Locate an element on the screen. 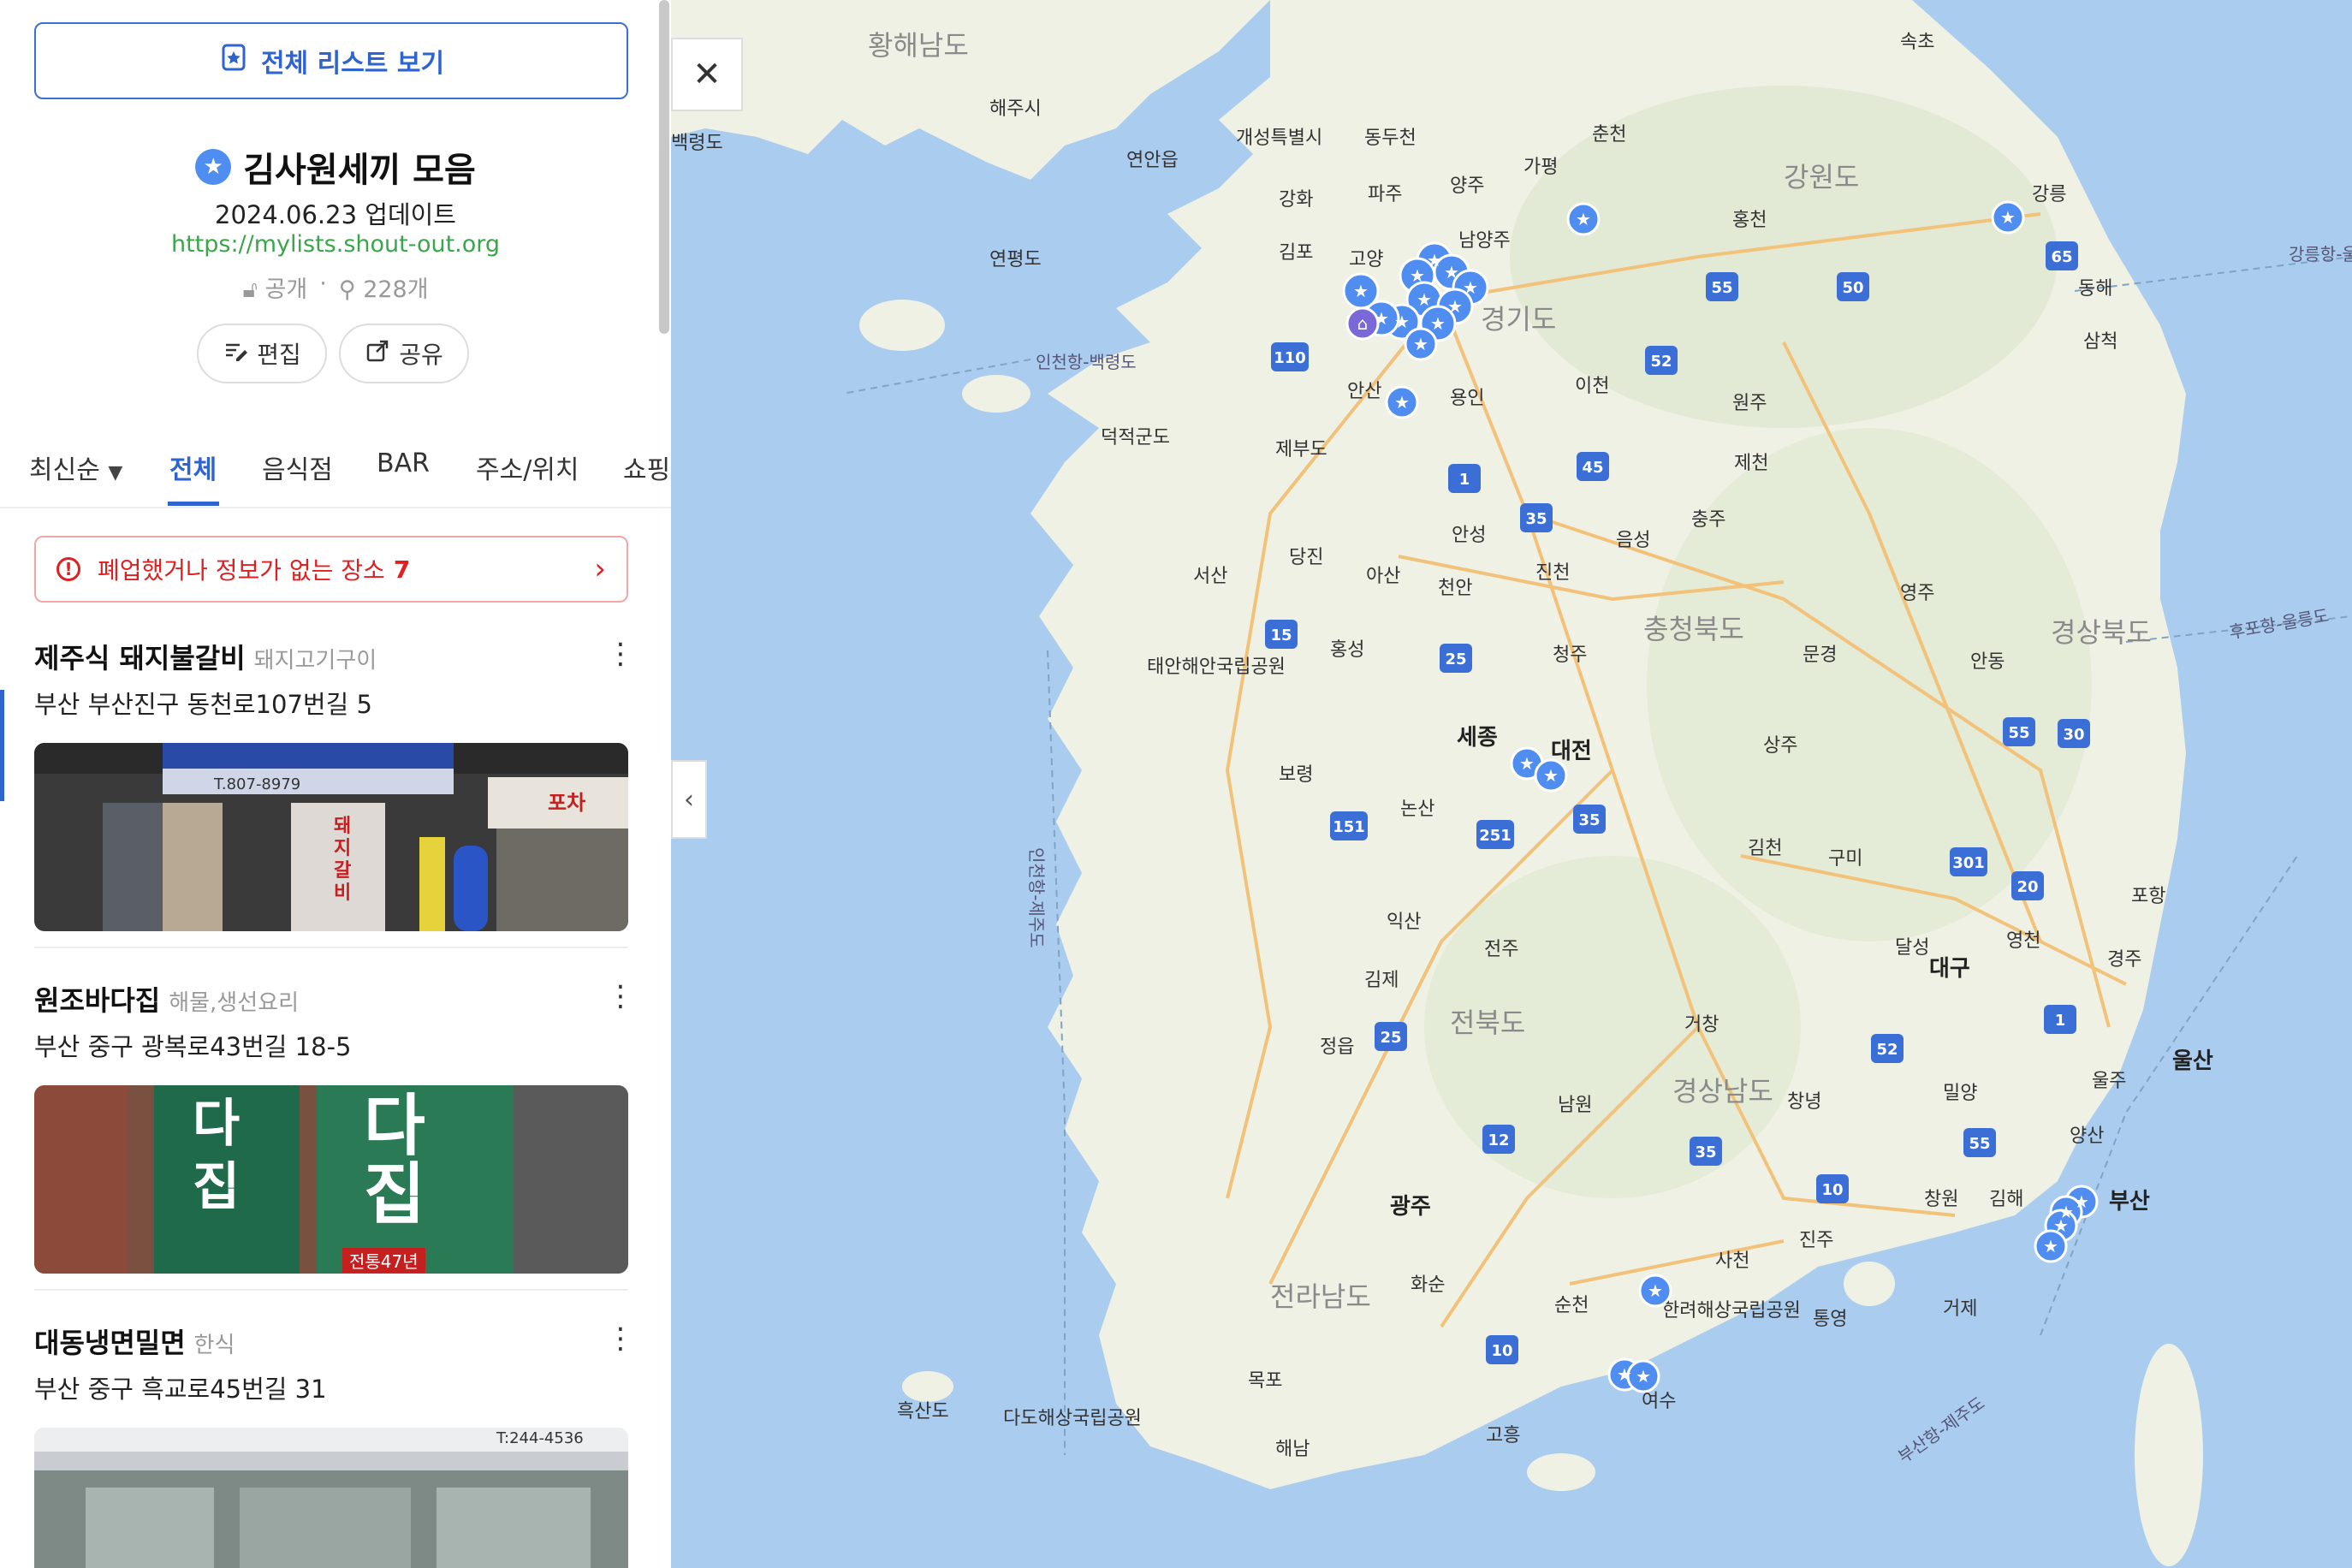  city-label: 구미 is located at coordinates (1845, 859).